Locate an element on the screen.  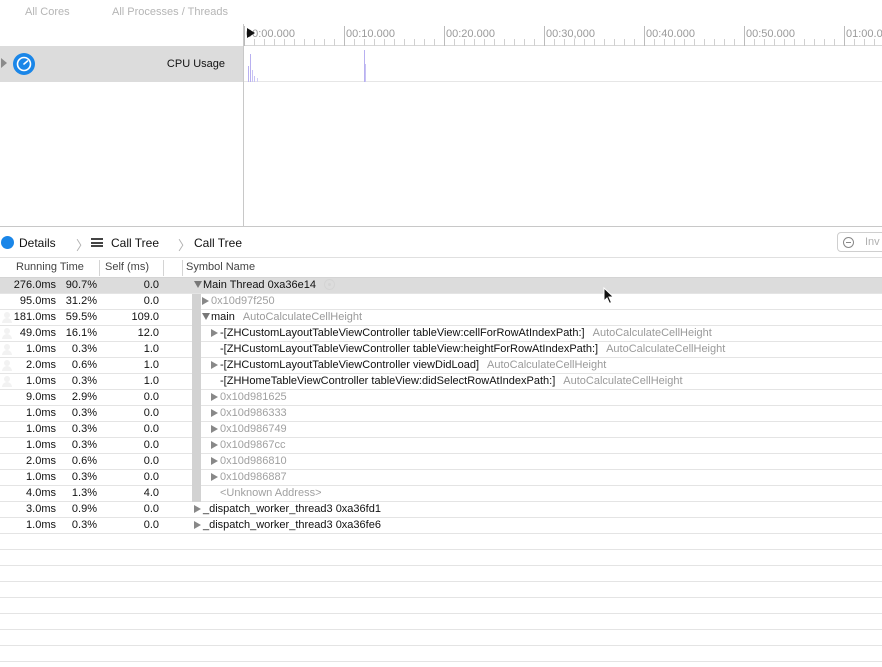
symbol-name-cell: 0x10d97f250 is located at coordinates (238, 301).